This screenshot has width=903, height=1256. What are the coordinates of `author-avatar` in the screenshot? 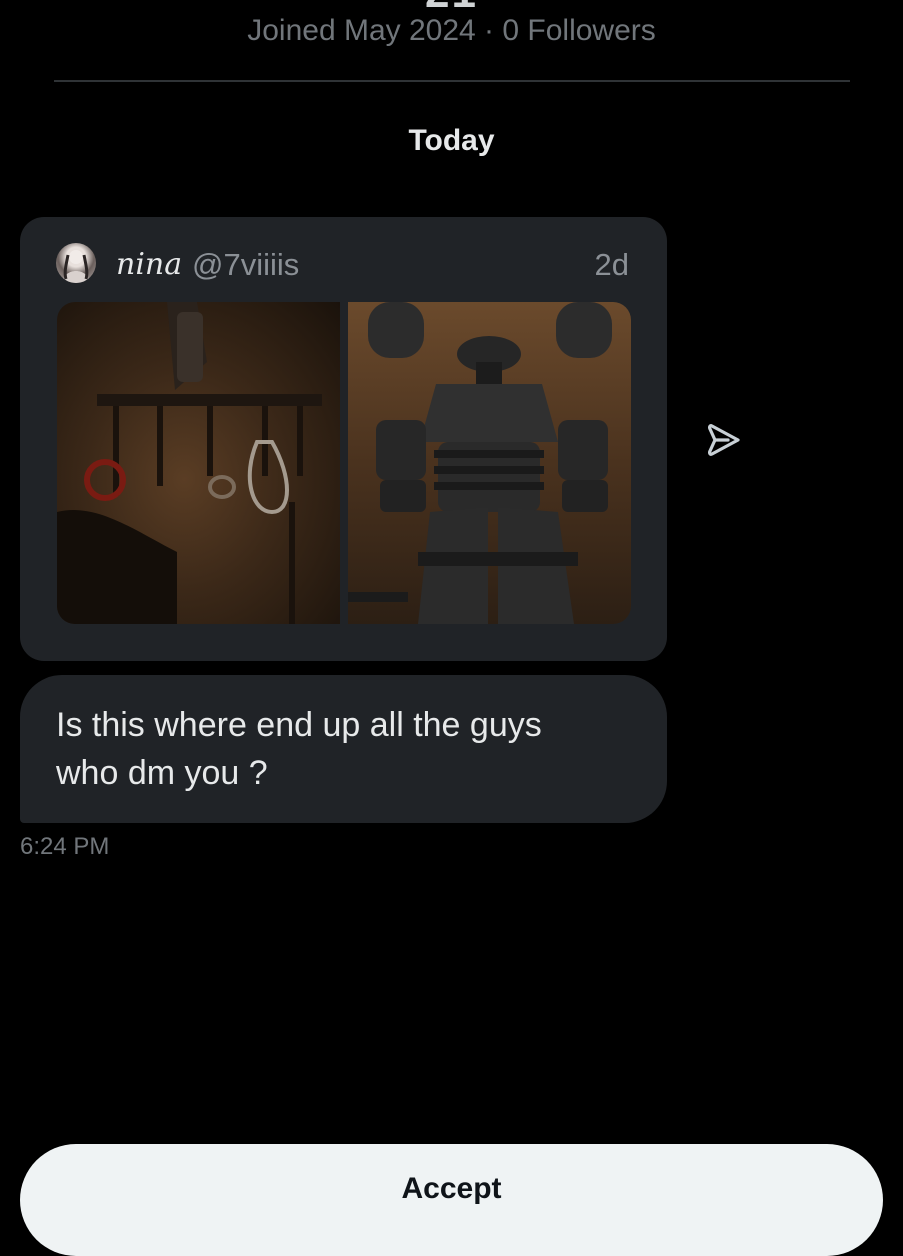 It's located at (76, 263).